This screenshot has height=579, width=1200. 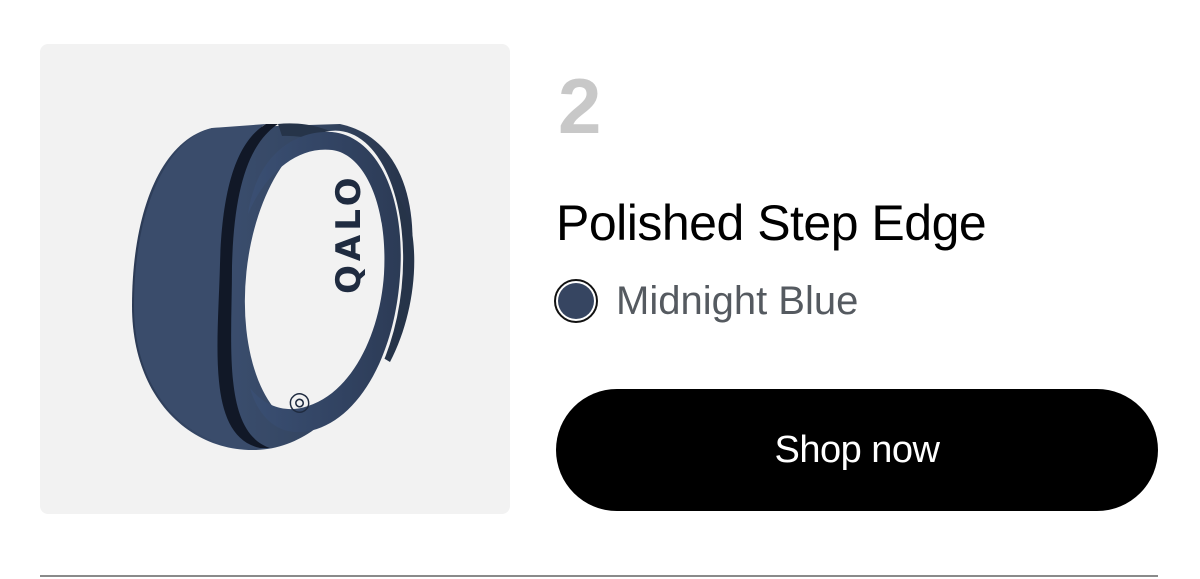 I want to click on rank-number: 2, so click(x=579, y=106).